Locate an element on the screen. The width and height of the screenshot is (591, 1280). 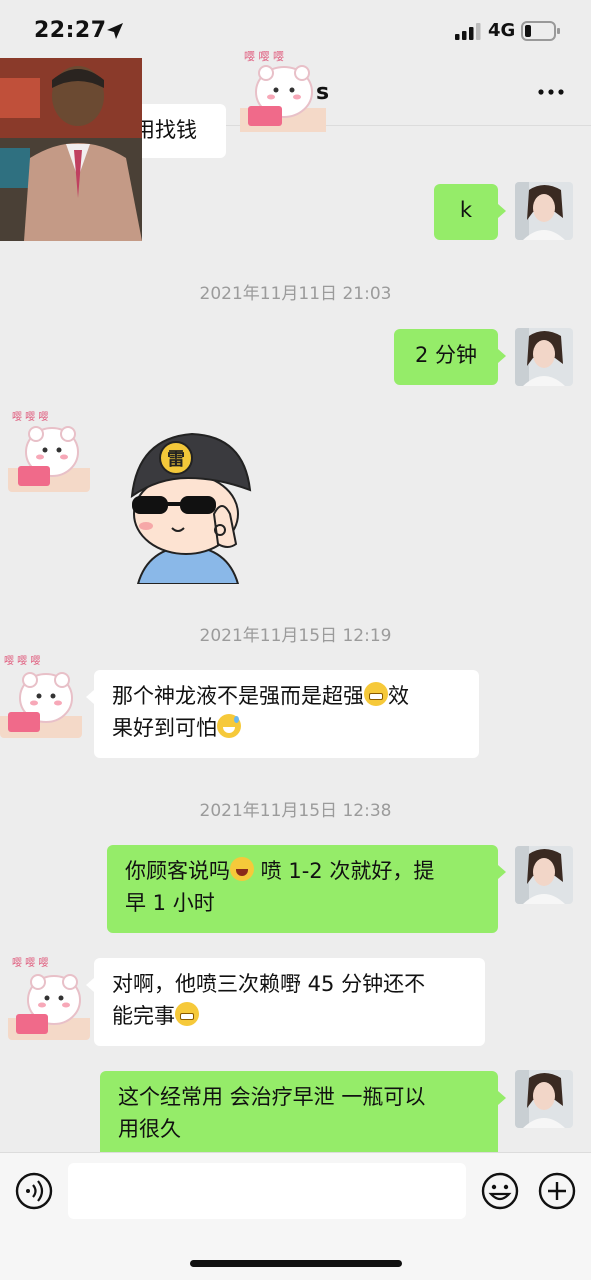
message-text: 能完事 is located at coordinates (143, 1016).